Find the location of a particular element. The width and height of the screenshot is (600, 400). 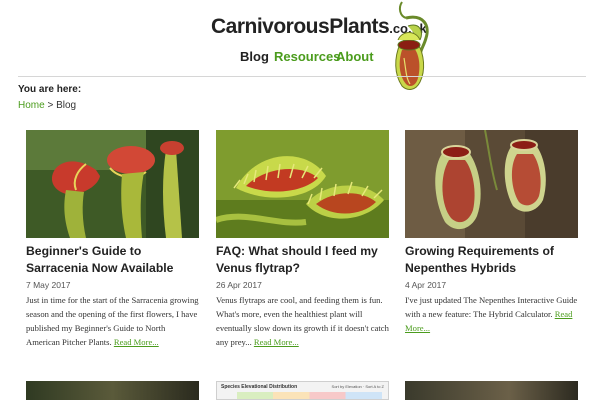

post-date: 4 Apr 2017 is located at coordinates (426, 285).